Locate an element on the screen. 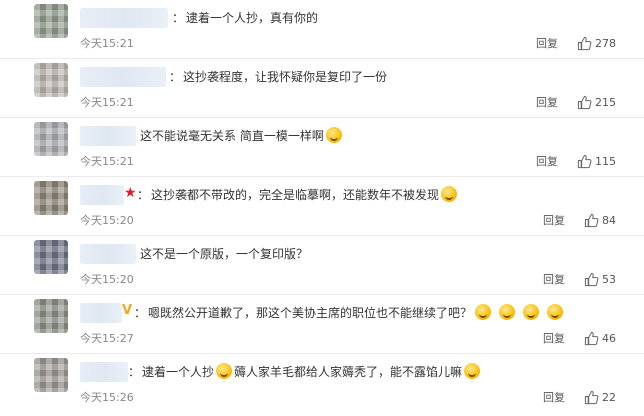 Image resolution: width=644 pixels, height=416 pixels. grin-emoji-icon is located at coordinates (472, 371).